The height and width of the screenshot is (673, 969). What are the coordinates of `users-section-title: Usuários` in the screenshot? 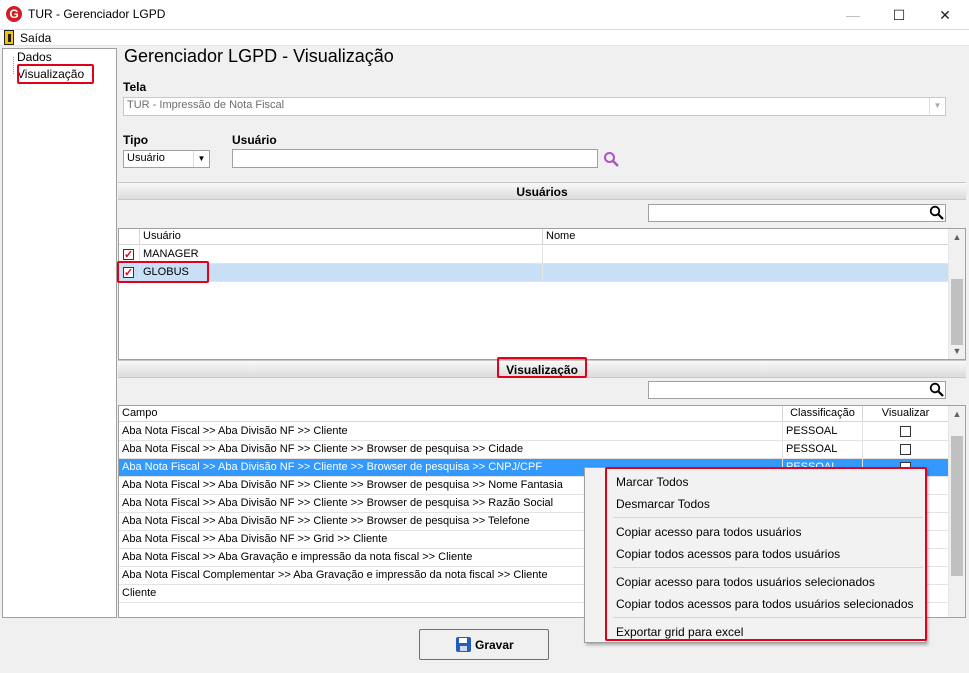 It's located at (542, 192).